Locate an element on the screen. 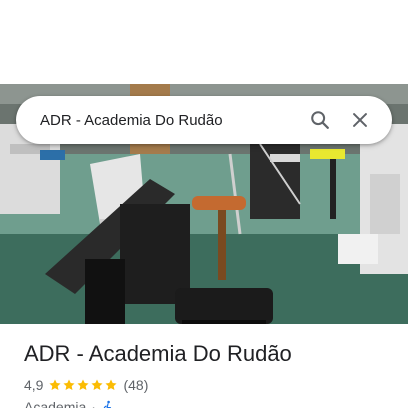 The image size is (408, 408). place-category: Academia is located at coordinates (55, 403).